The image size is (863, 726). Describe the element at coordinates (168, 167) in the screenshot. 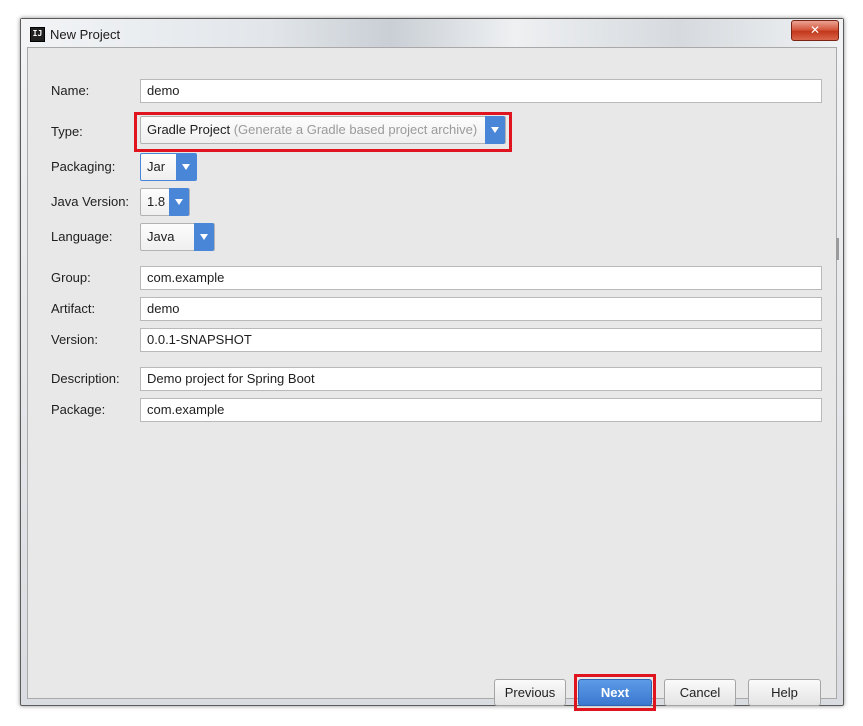

I see `packaging-dropdown: Jar` at that location.